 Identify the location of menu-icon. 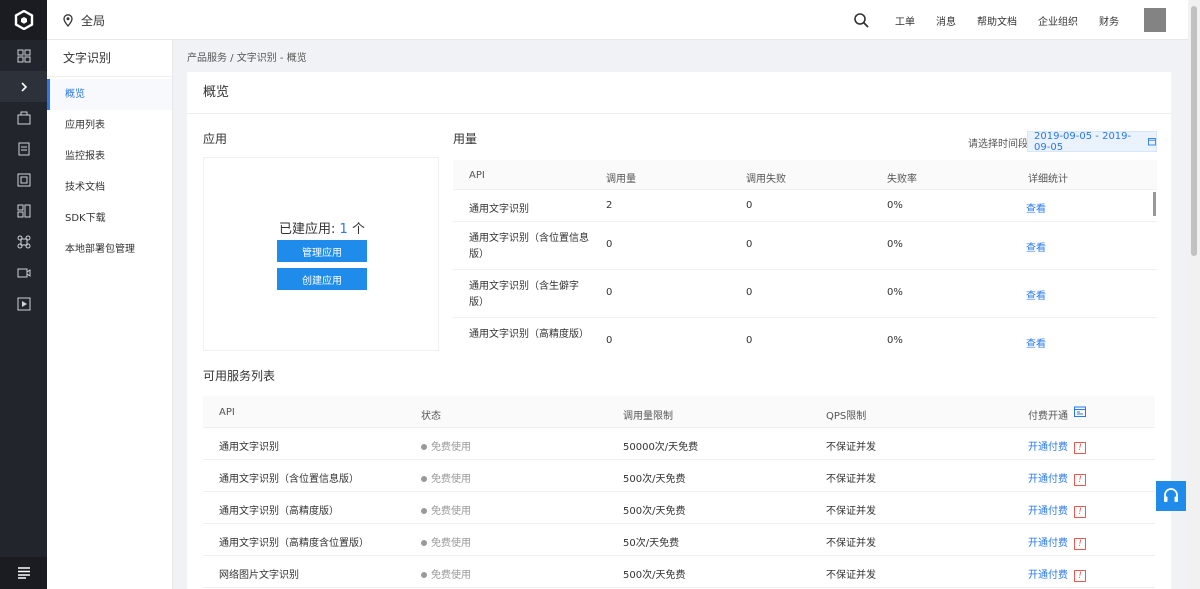
(23, 573).